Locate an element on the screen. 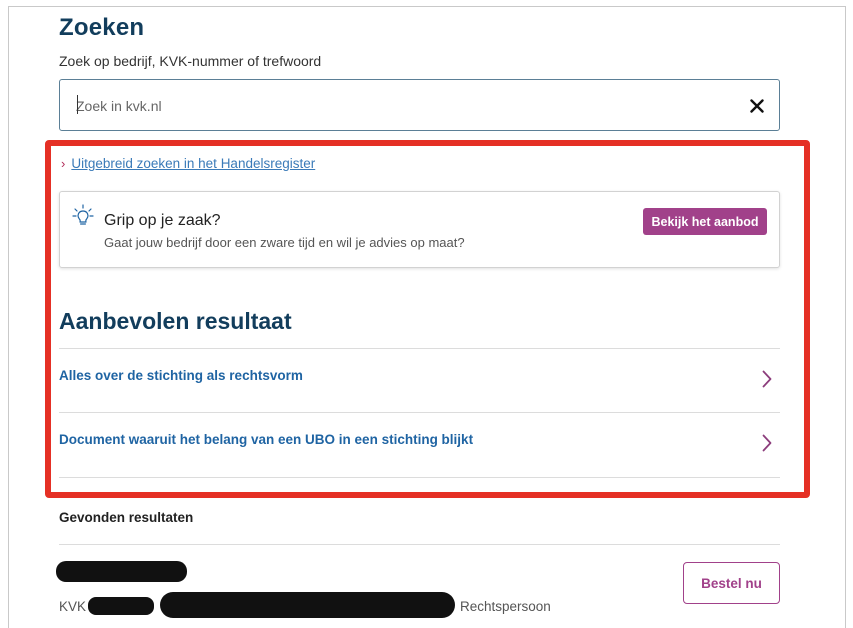 Image resolution: width=853 pixels, height=628 pixels. close-icon is located at coordinates (757, 106).